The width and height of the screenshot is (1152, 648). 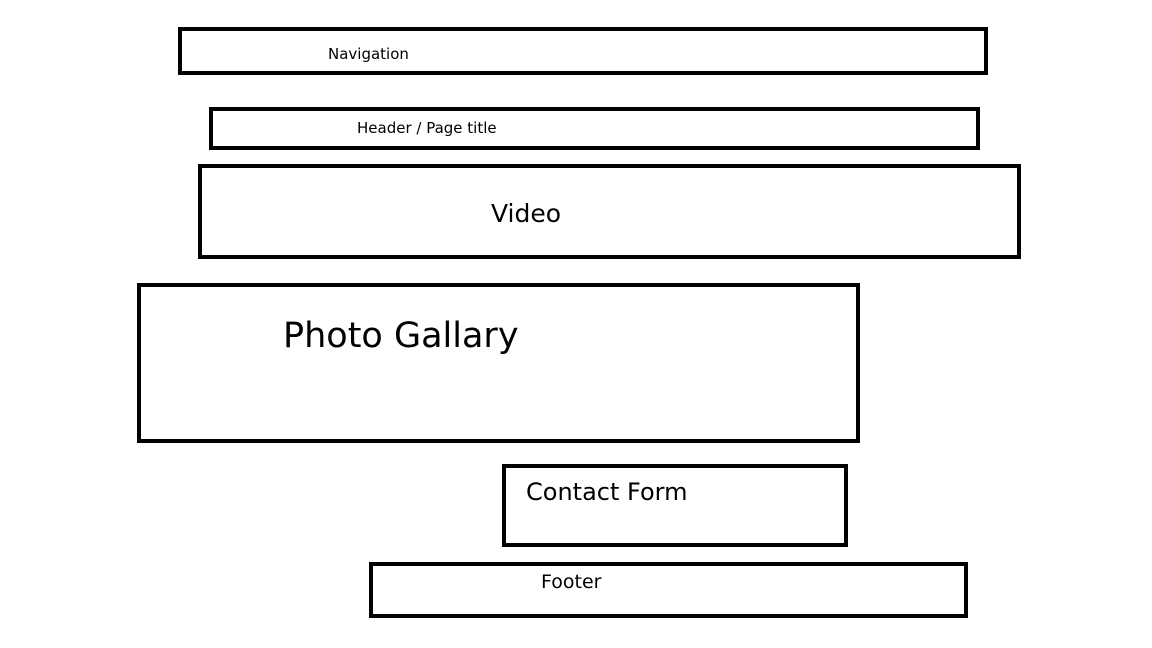 I want to click on video-section: Video, so click(x=609, y=211).